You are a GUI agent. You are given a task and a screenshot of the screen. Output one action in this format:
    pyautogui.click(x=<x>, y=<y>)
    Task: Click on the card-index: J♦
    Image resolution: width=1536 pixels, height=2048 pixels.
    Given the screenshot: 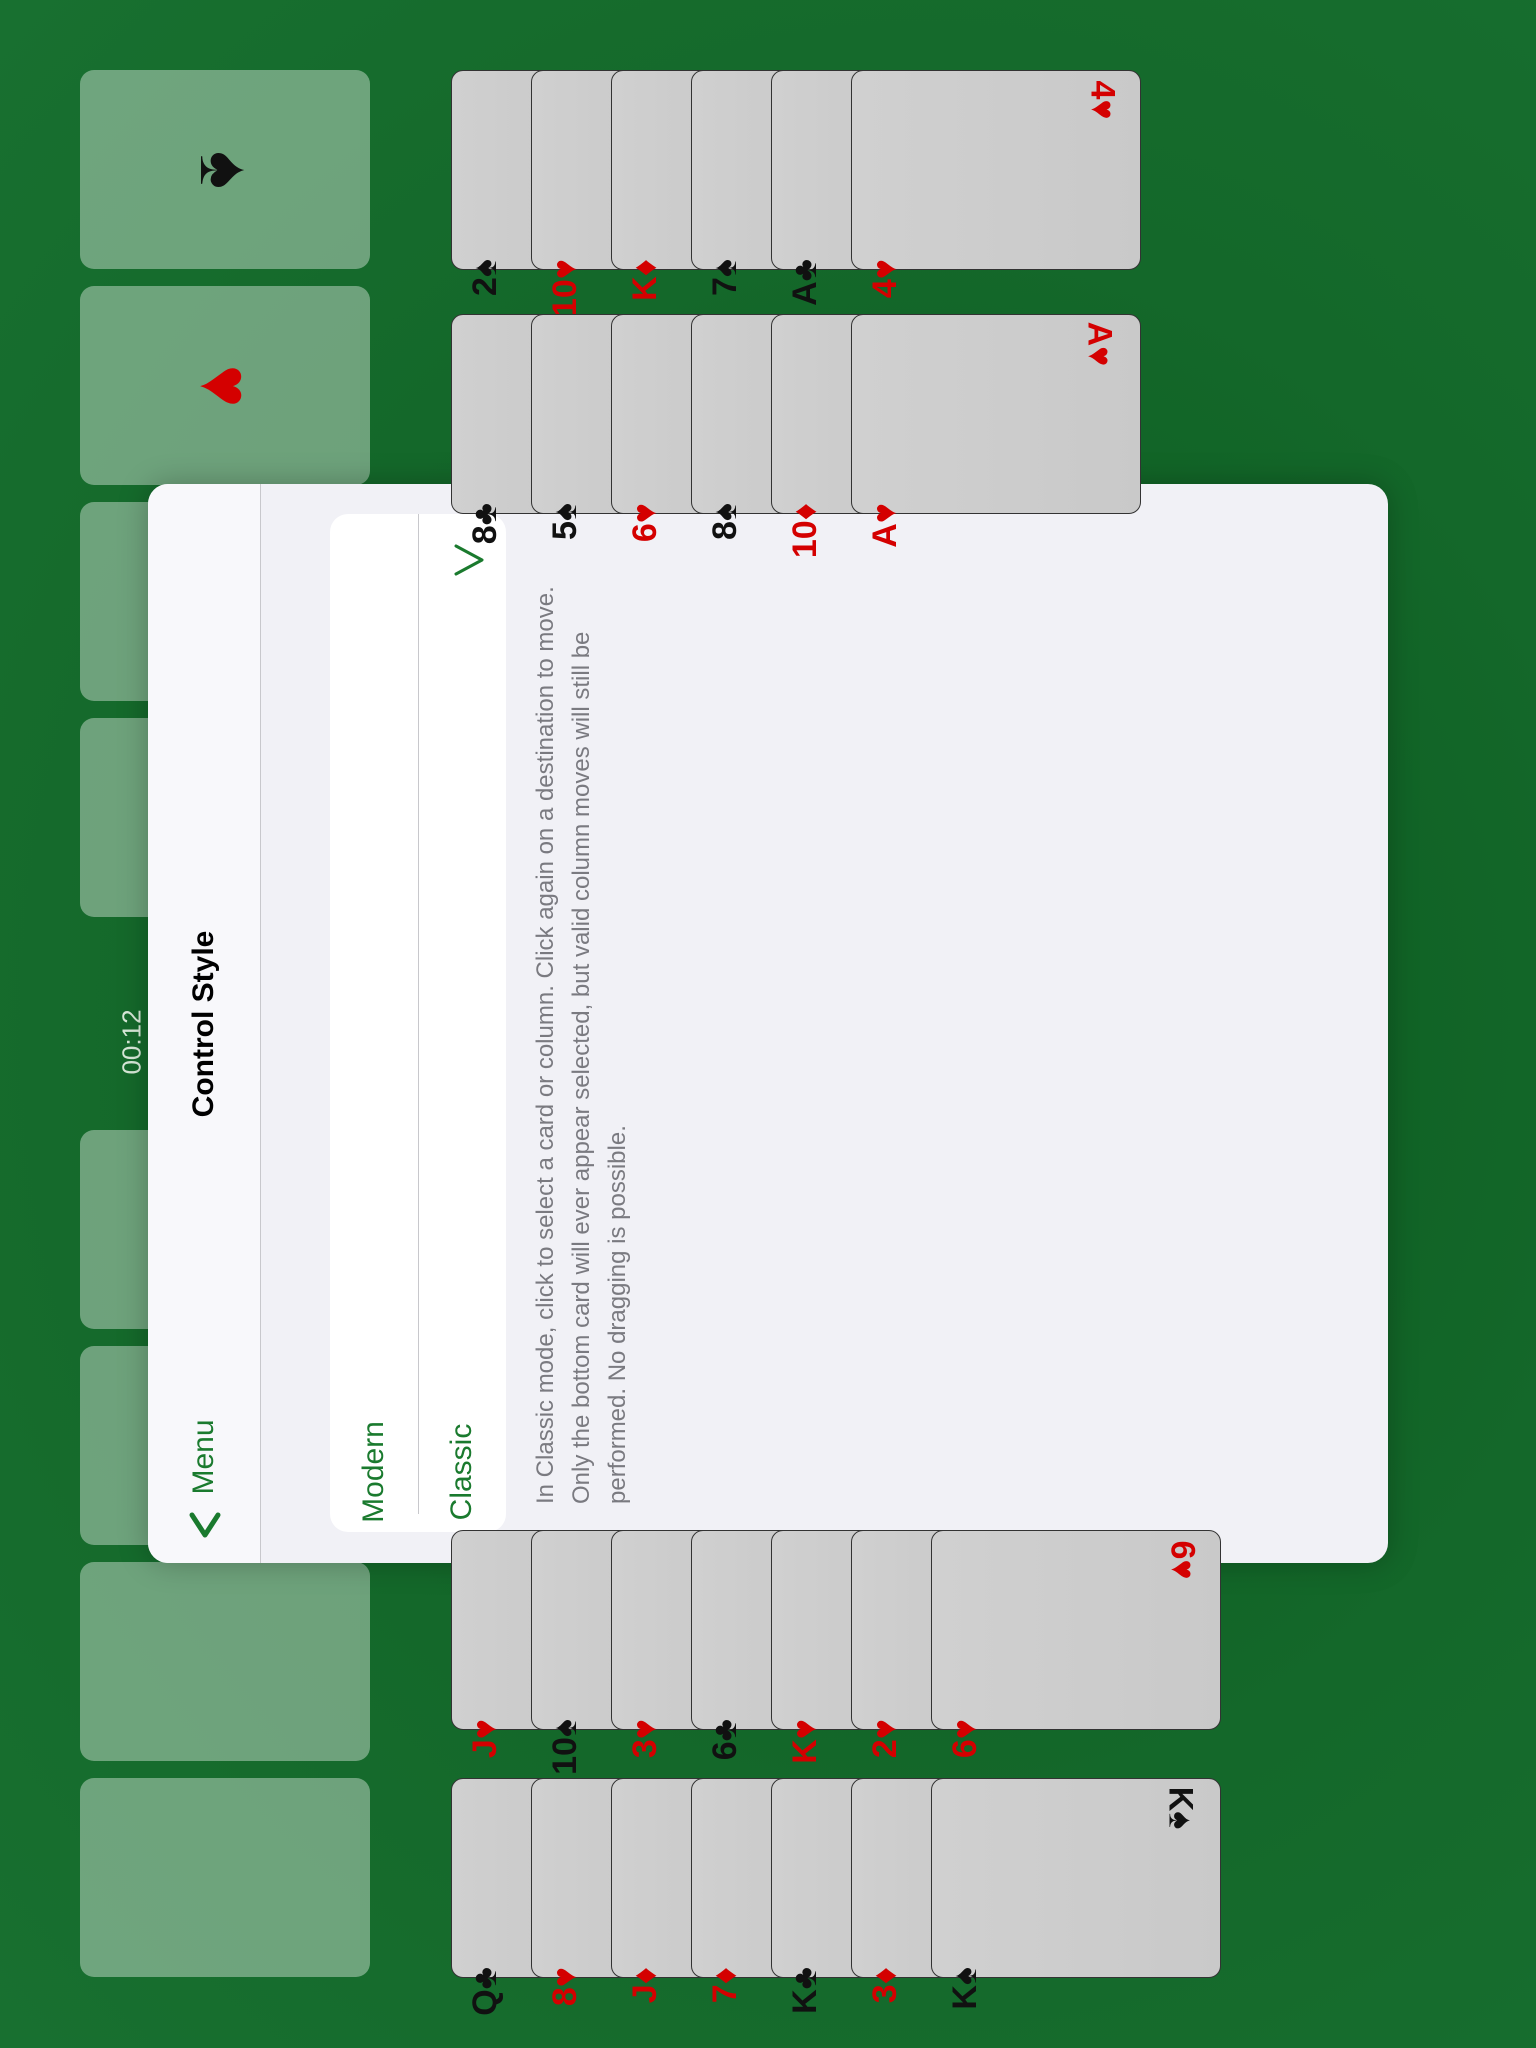 What is the action you would take?
    pyautogui.click(x=645, y=1985)
    